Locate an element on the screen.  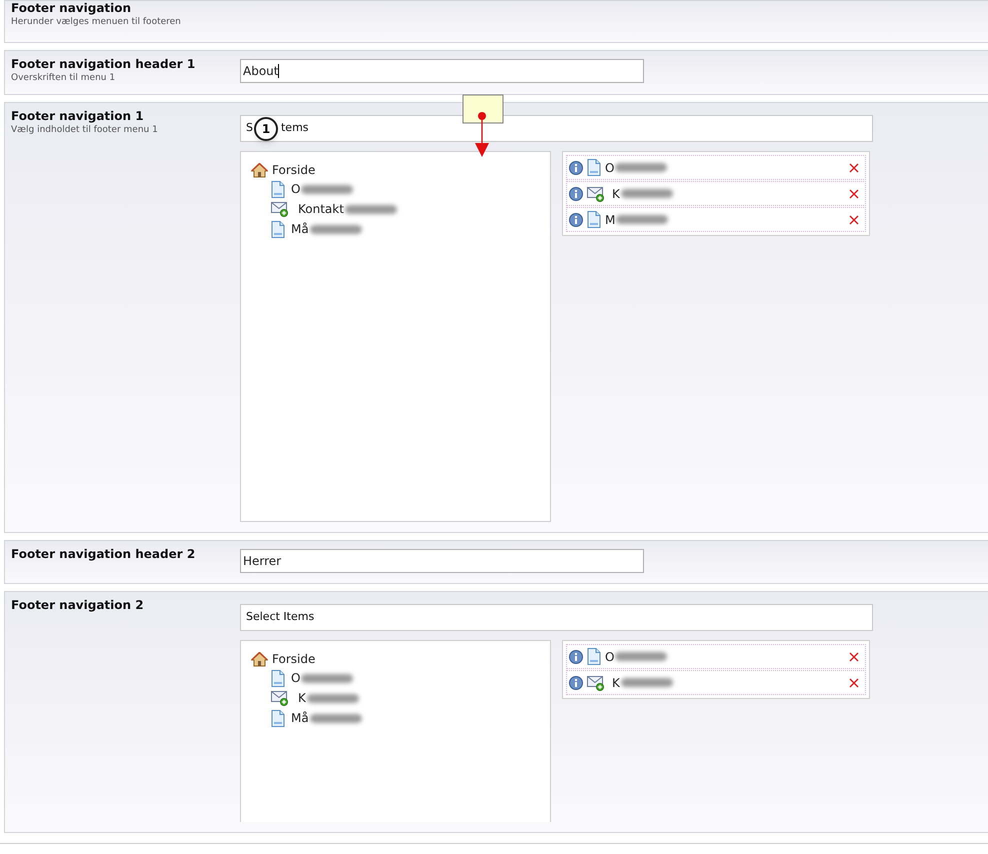
item-label: Kontakt is located at coordinates (321, 209).